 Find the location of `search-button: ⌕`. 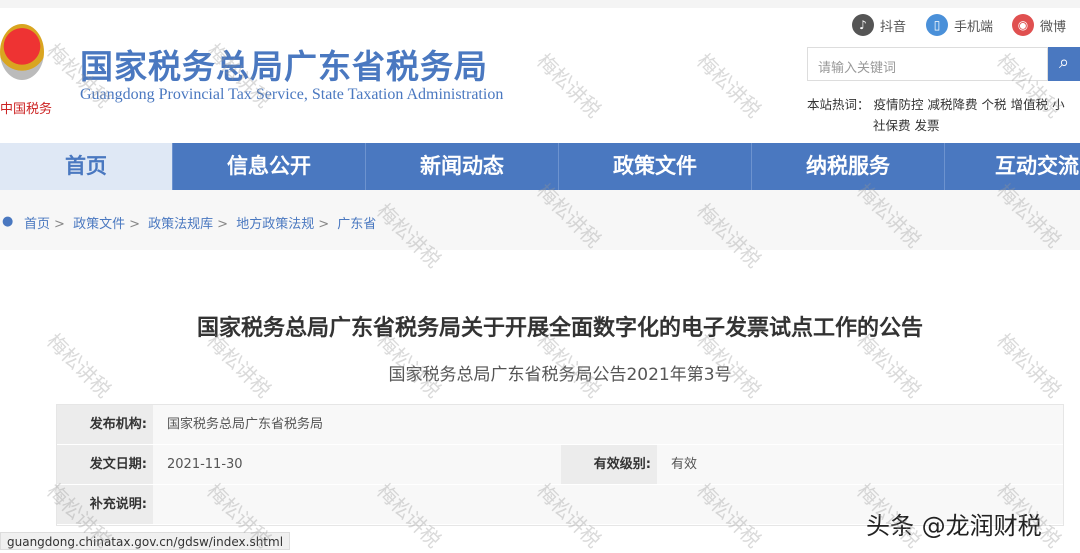

search-button: ⌕ is located at coordinates (1064, 64).